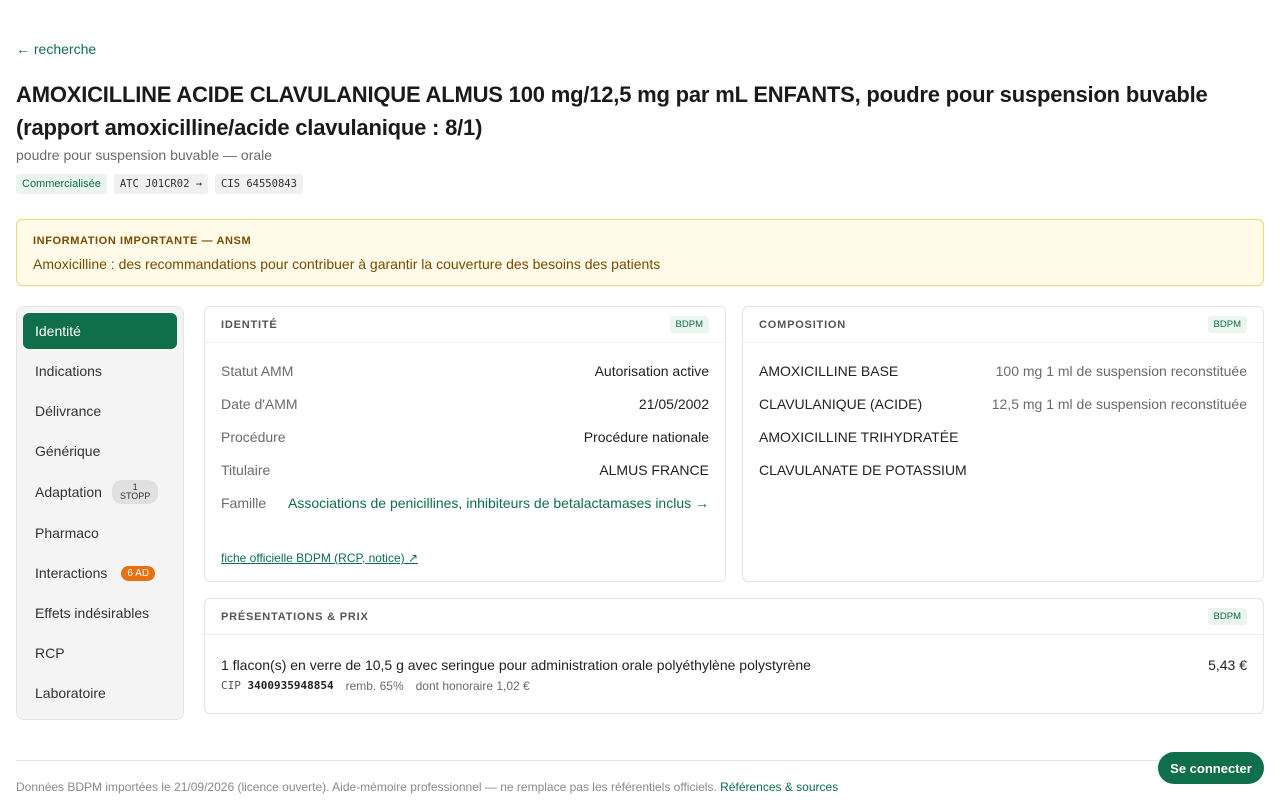 This screenshot has width=1280, height=800. Describe the element at coordinates (640, 760) in the screenshot. I see `footer-divider` at that location.